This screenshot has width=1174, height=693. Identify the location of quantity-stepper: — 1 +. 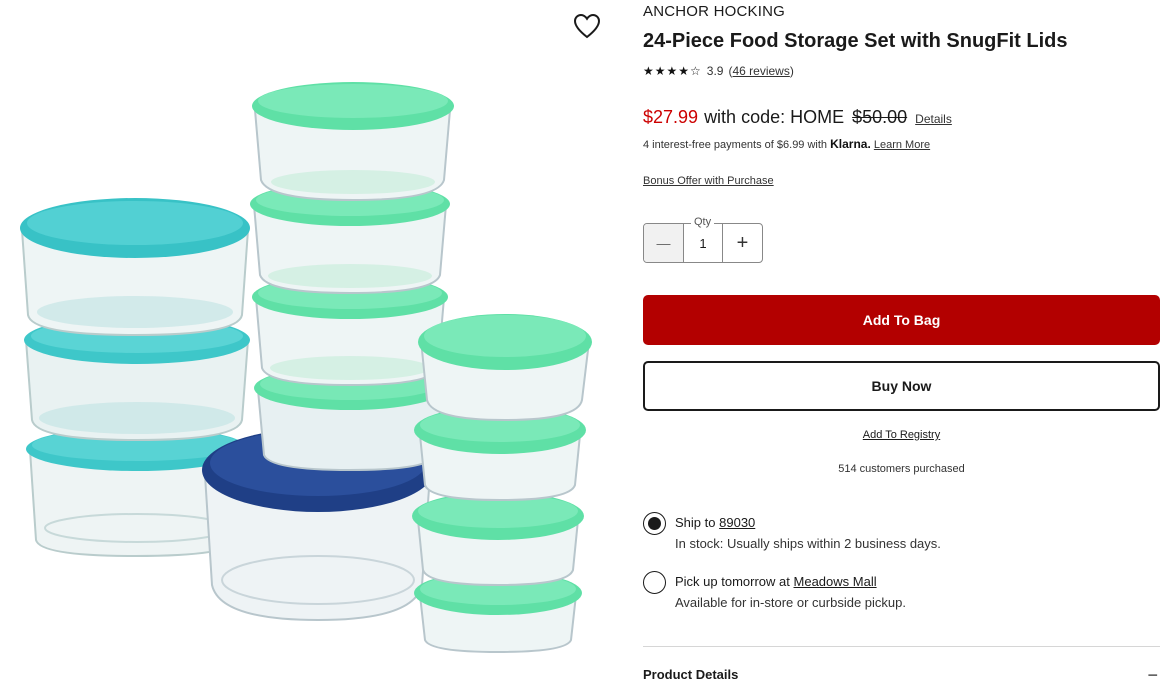
(703, 243).